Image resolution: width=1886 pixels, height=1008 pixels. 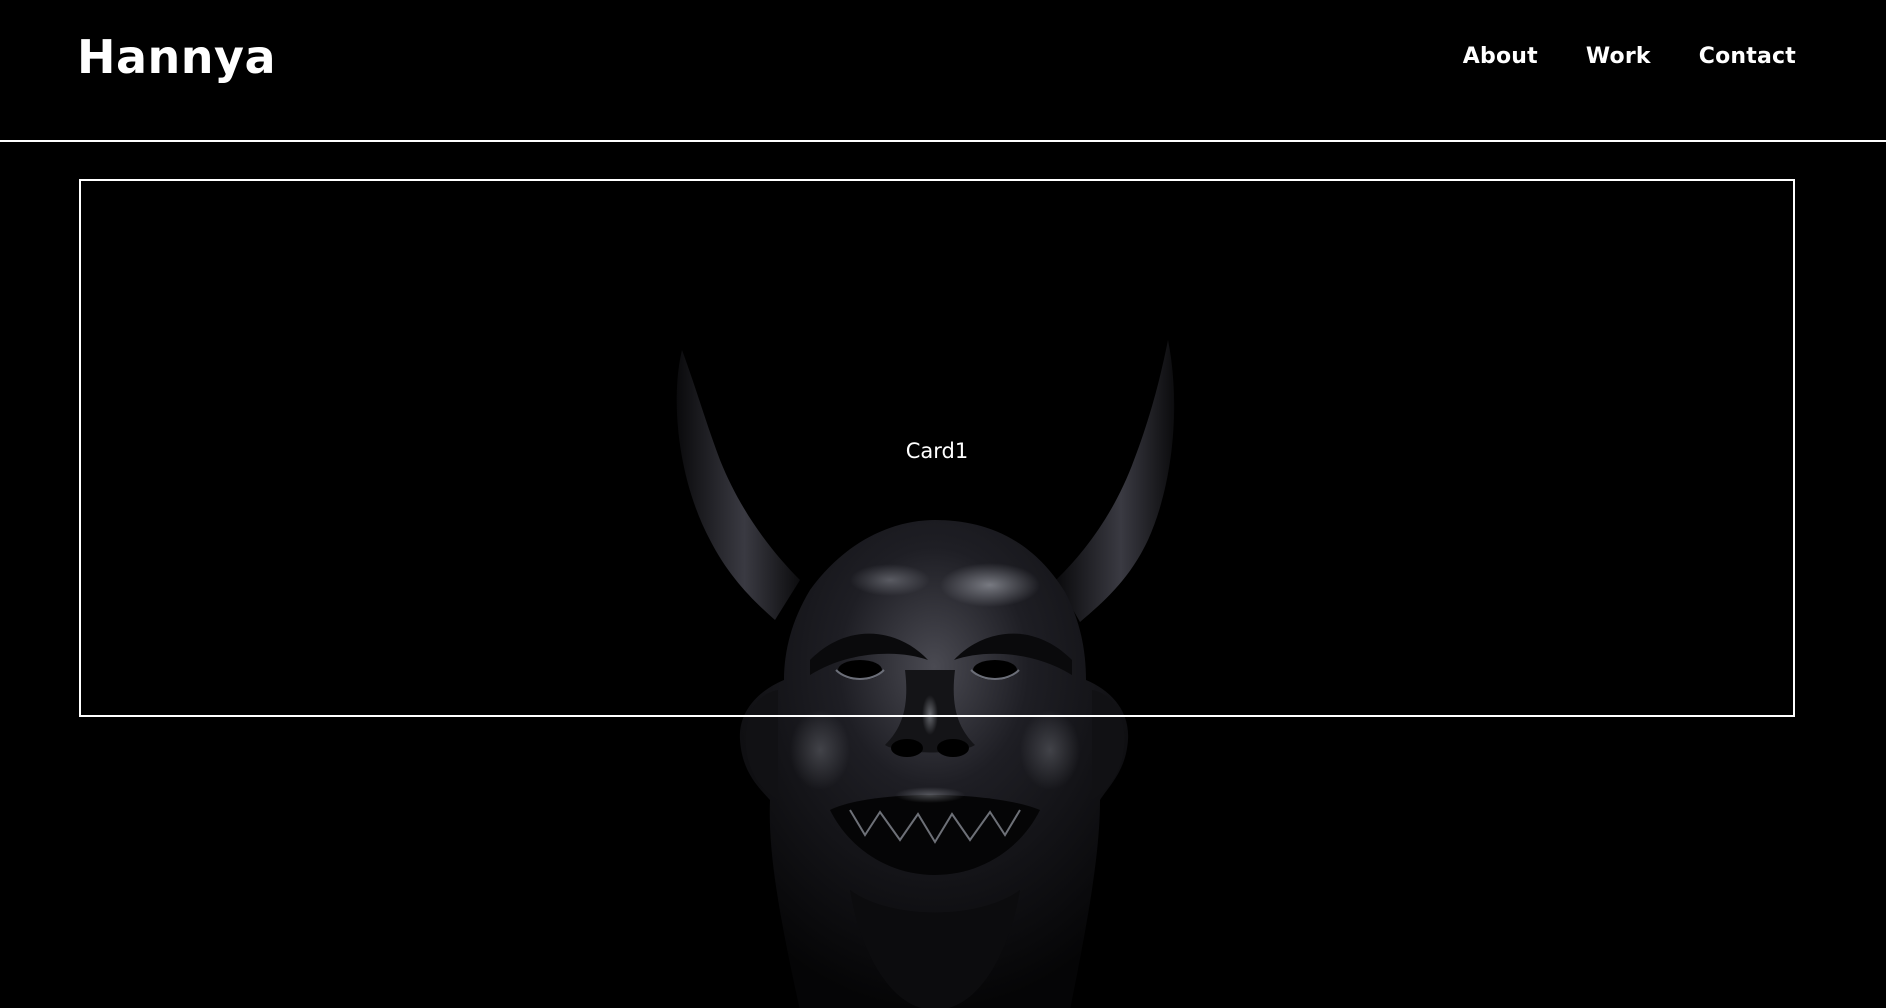 I want to click on nav-link-contact: Contact, so click(x=1747, y=56).